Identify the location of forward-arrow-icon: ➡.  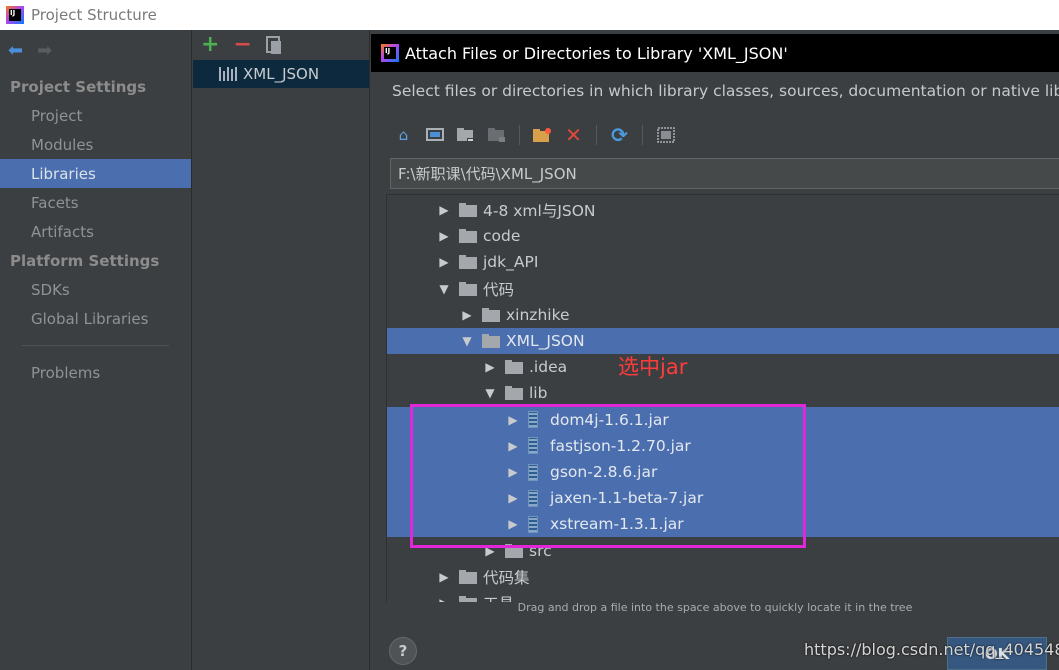
(44, 51).